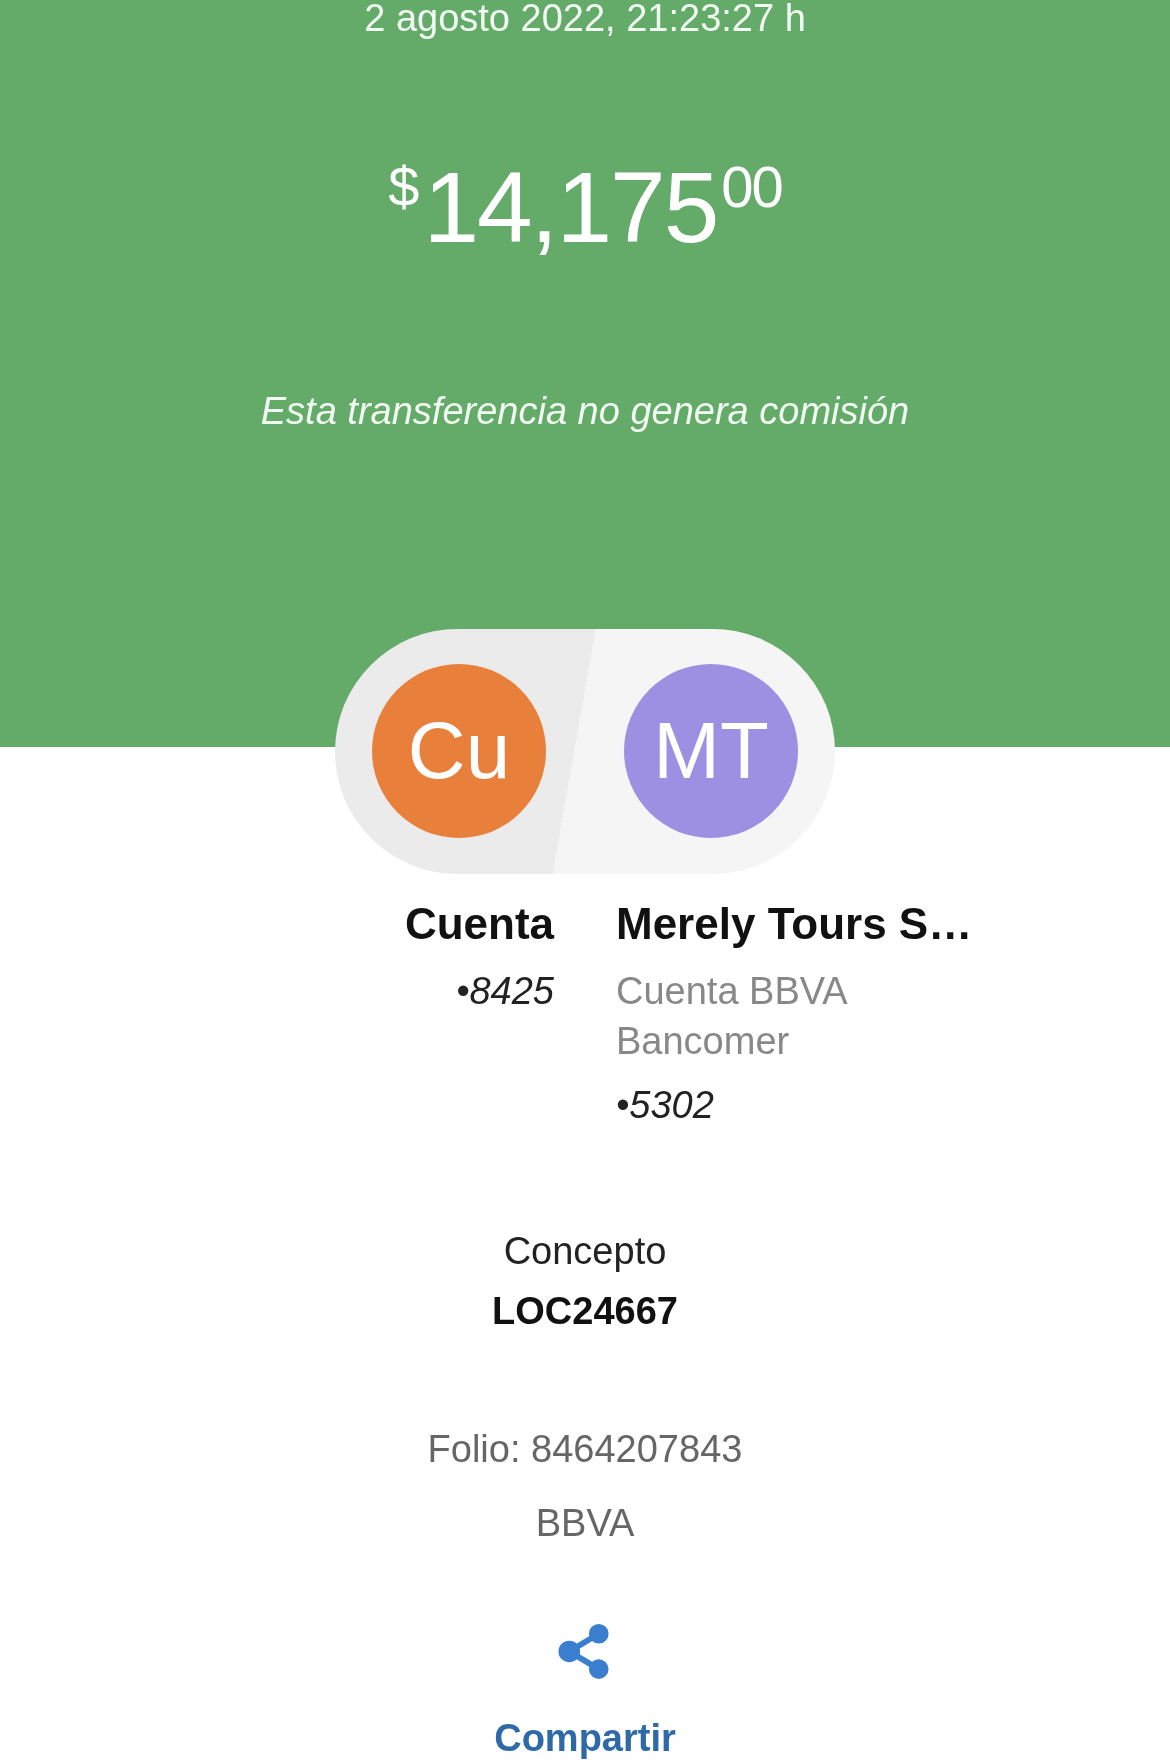 The height and width of the screenshot is (1763, 1170). I want to click on party-name: Cuenta, so click(479, 924).